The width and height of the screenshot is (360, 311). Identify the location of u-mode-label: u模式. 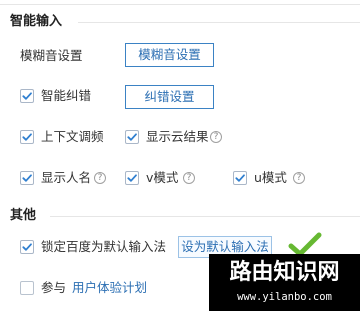
(270, 177).